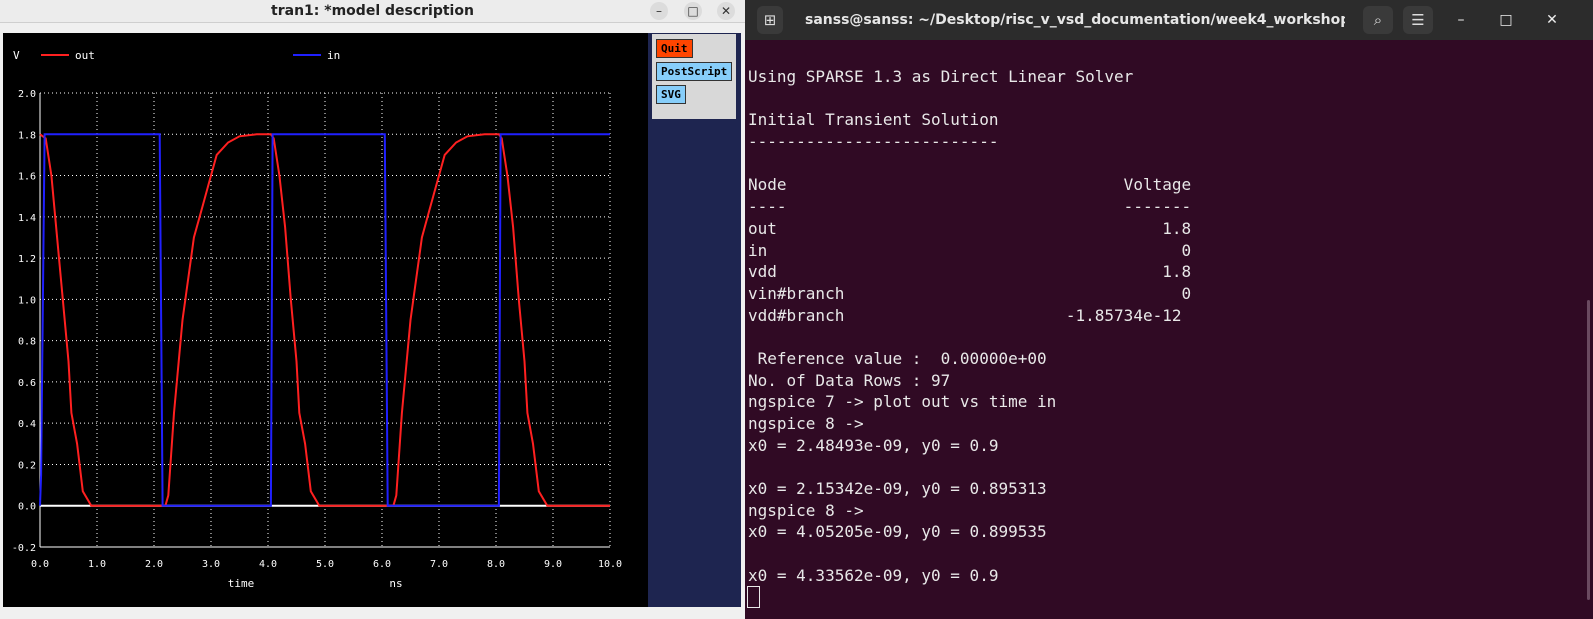  I want to click on y-tick-label: 1.6, so click(27, 177).